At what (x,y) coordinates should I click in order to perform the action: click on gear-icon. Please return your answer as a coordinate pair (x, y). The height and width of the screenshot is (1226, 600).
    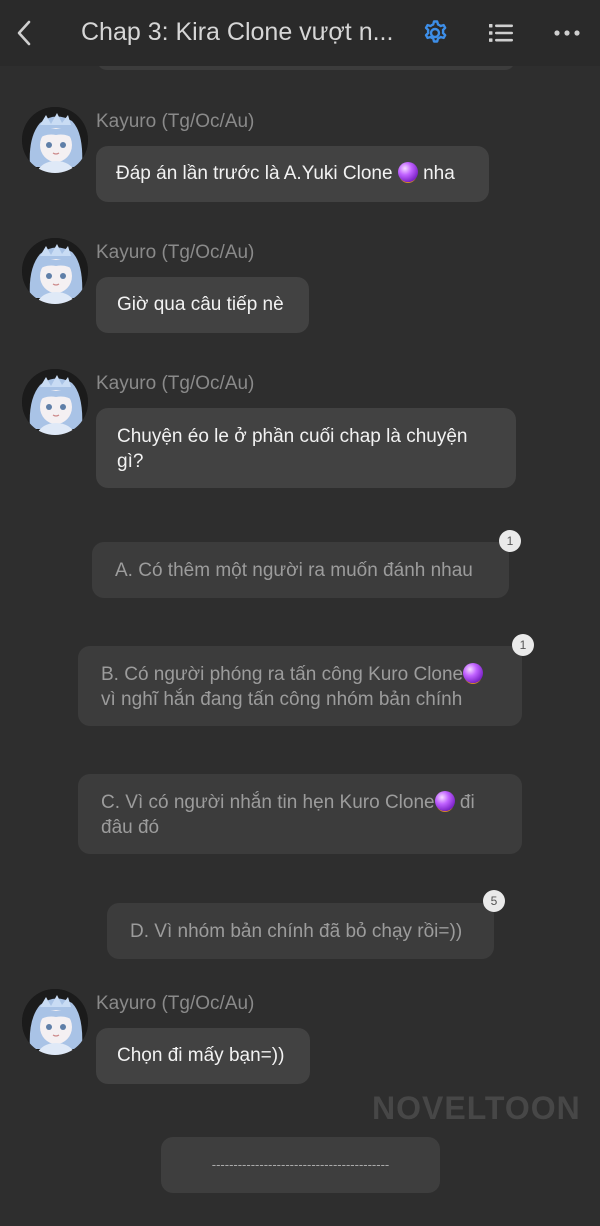
    Looking at the image, I should click on (435, 33).